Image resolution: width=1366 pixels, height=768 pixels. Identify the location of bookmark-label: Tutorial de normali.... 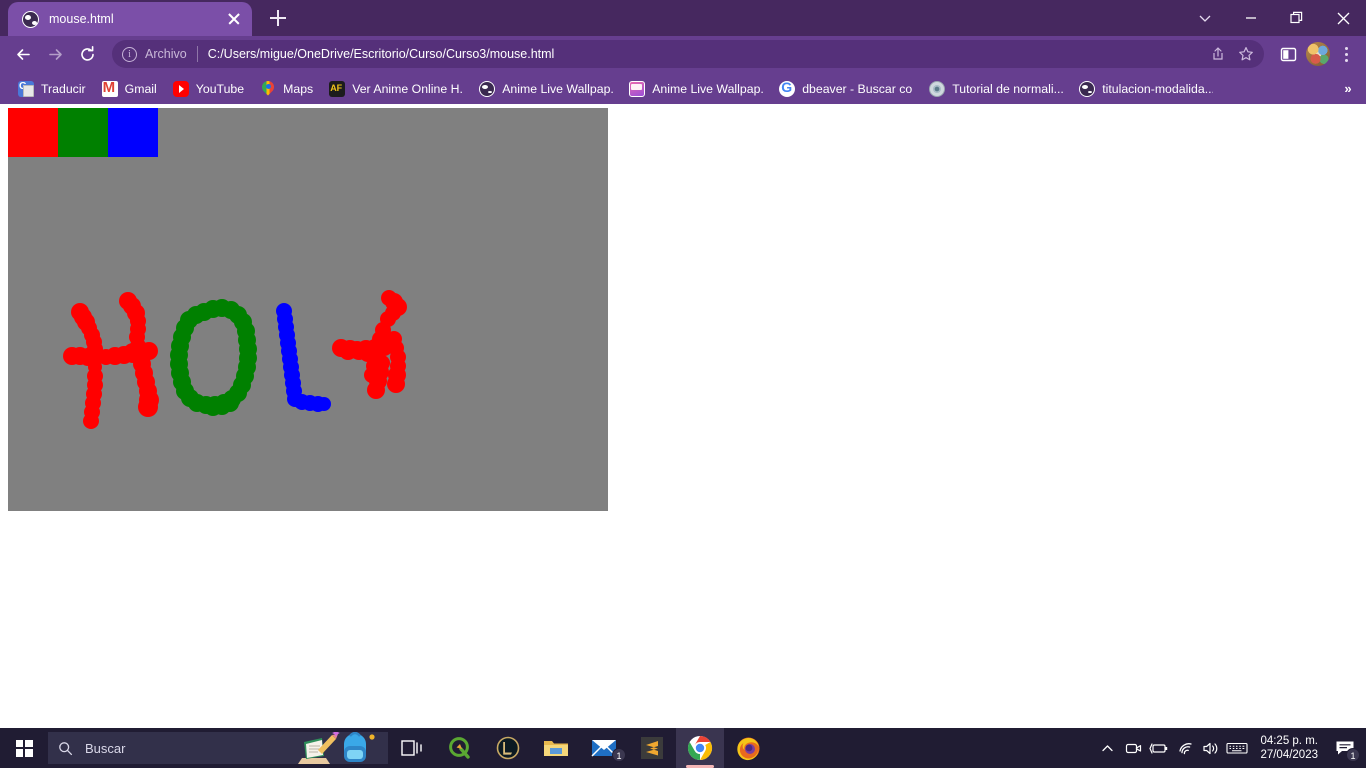
(1008, 88).